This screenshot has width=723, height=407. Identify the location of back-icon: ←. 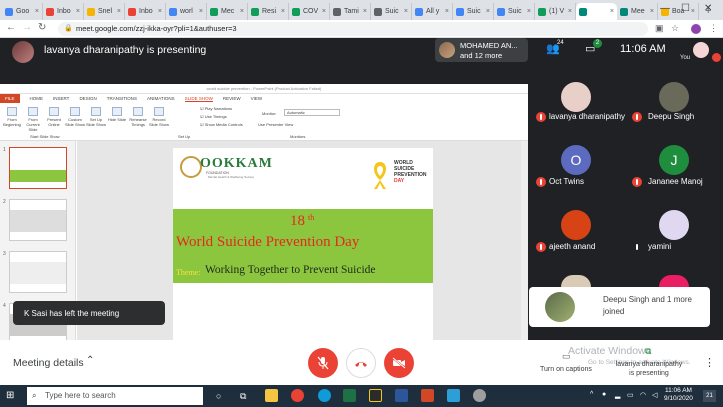
(11, 27).